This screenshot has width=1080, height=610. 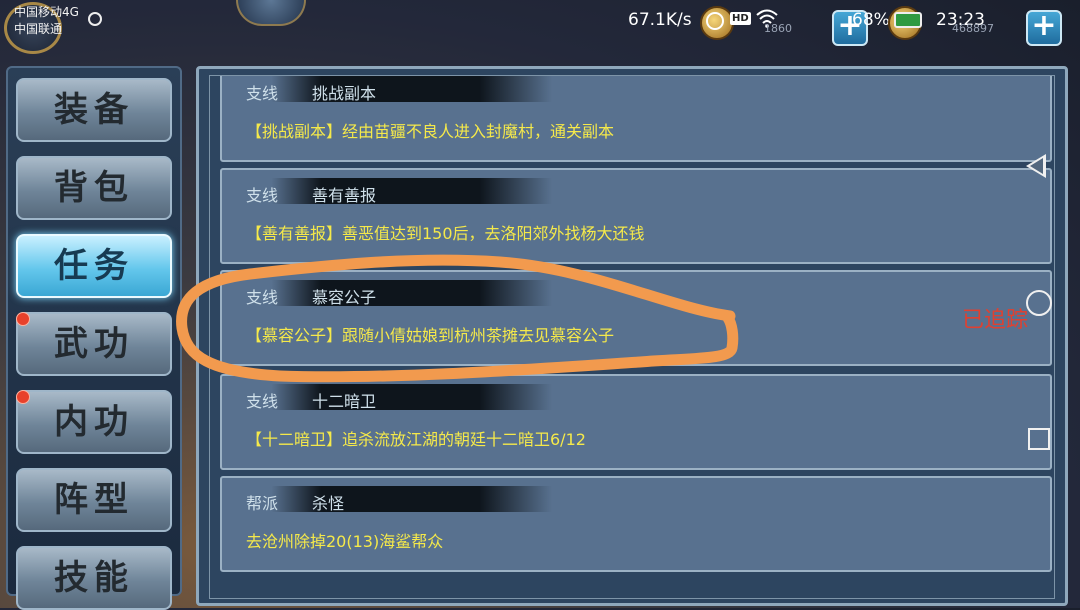 What do you see at coordinates (908, 20) in the screenshot?
I see `battery-icon` at bounding box center [908, 20].